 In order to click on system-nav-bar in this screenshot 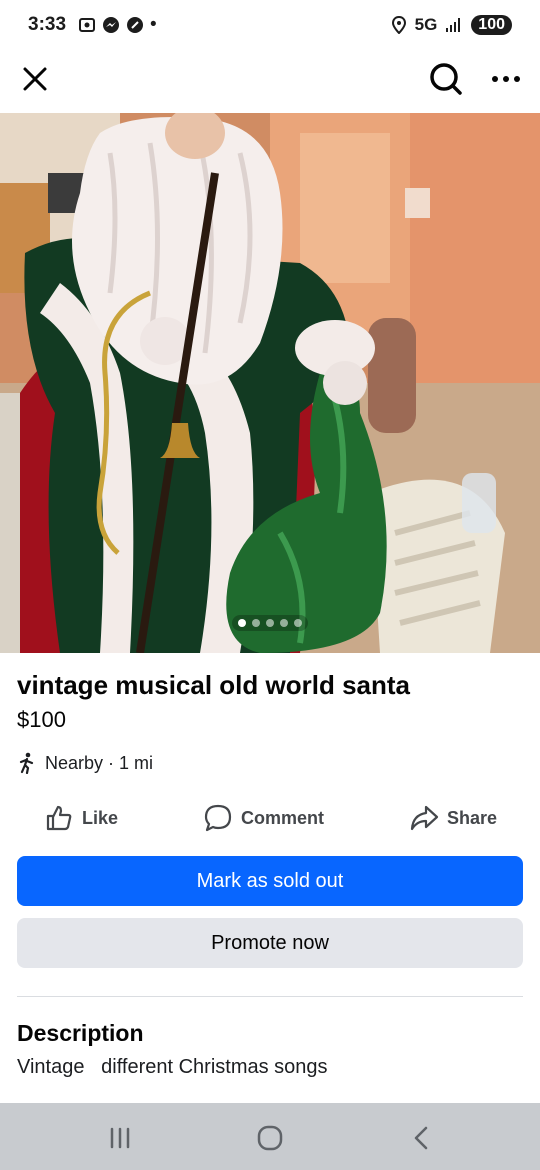, I will do `click(270, 1136)`.